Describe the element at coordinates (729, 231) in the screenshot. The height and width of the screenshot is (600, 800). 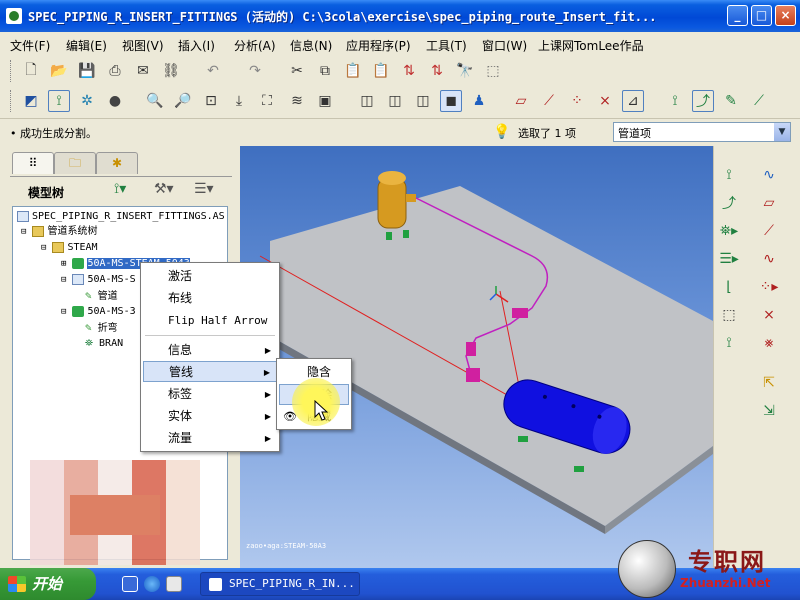
I see `fitting-icon: ⛯▸` at that location.